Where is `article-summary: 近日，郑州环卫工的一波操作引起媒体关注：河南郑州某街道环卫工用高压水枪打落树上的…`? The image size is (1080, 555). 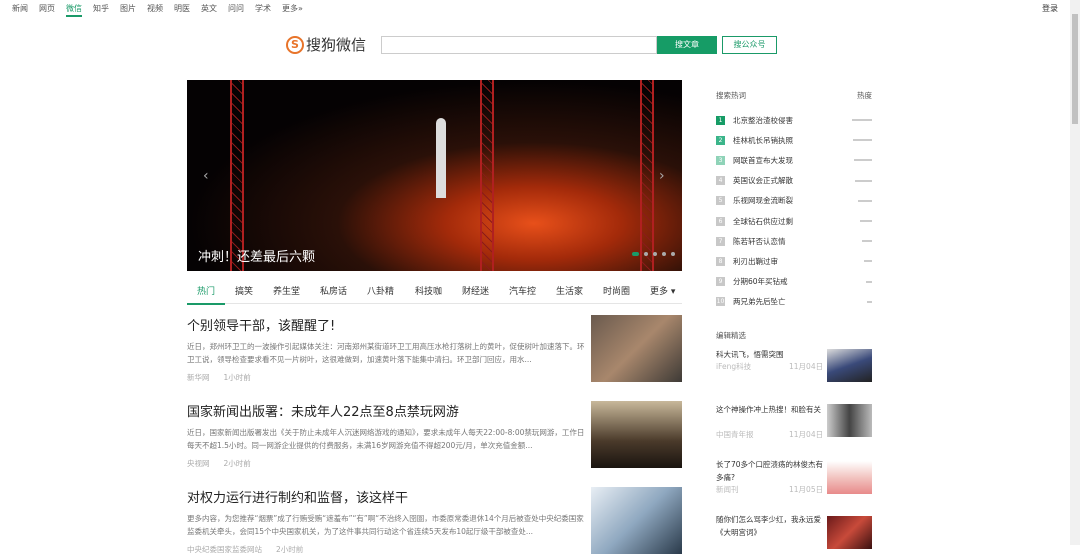 article-summary: 近日，郑州环卫工的一波操作引起媒体关注：河南郑州某街道环卫工用高压水枪打落树上的… is located at coordinates (386, 353).